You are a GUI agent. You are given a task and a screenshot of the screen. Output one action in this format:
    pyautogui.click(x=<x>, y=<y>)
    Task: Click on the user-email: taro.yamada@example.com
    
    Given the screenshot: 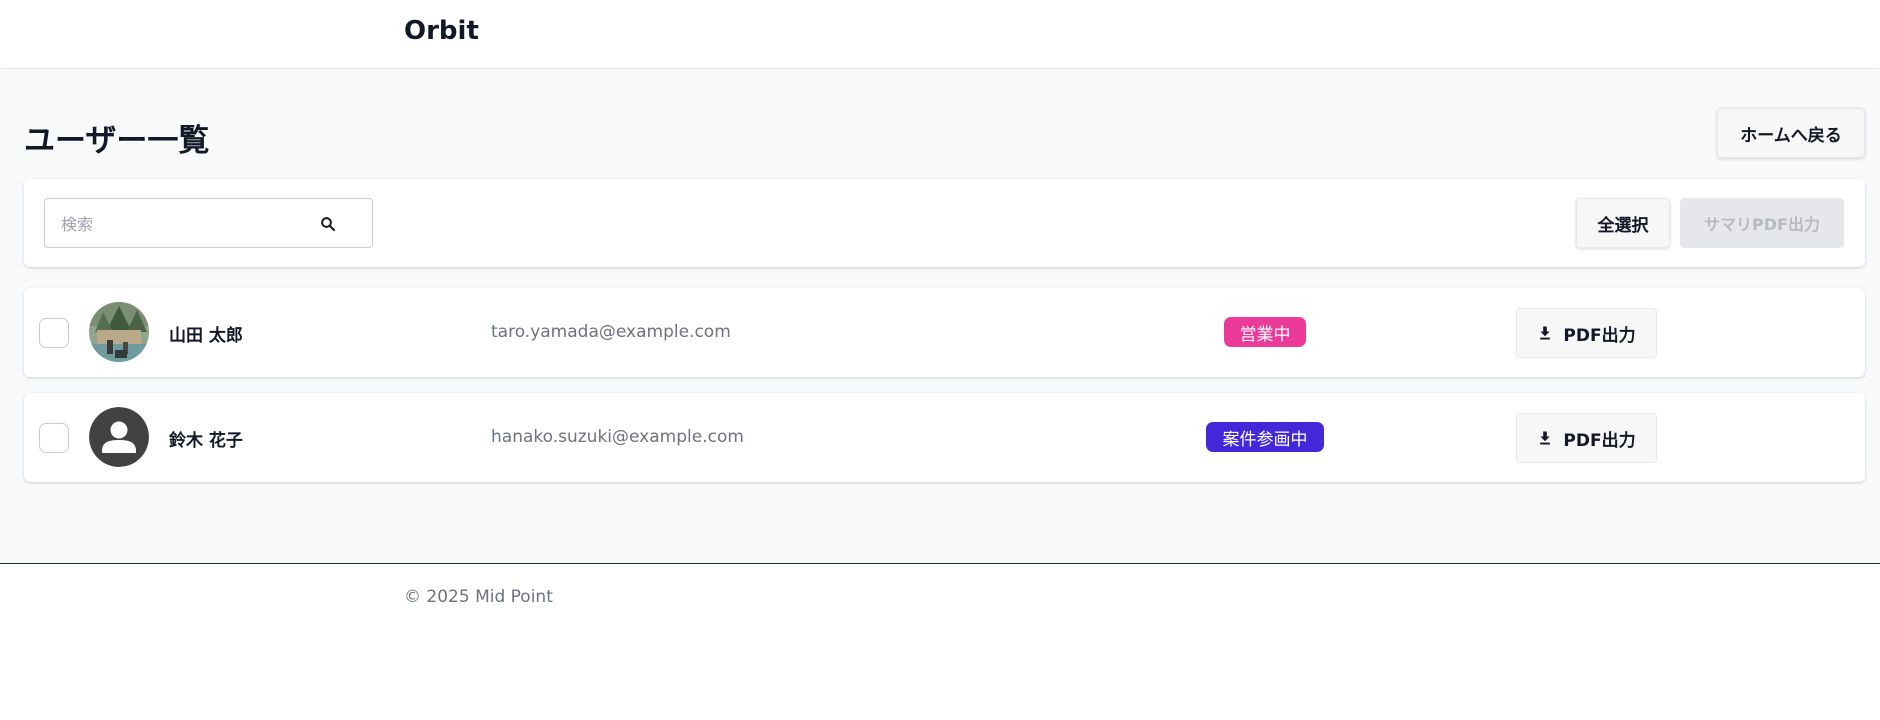 What is the action you would take?
    pyautogui.click(x=611, y=332)
    